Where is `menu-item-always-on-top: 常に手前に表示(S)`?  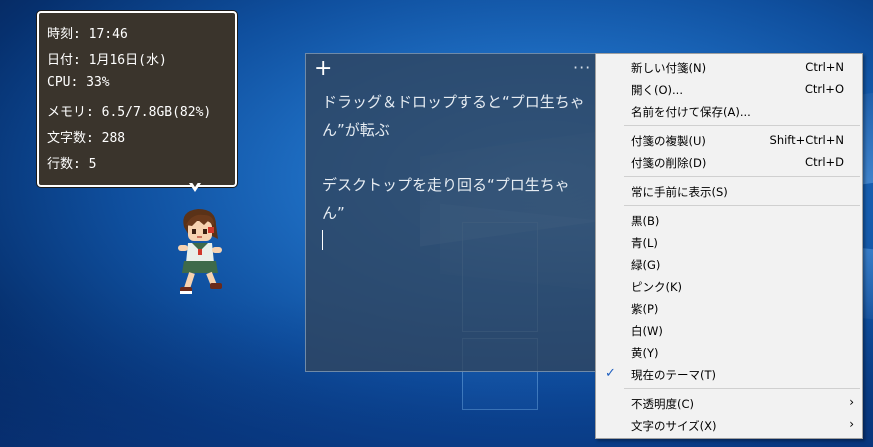 menu-item-always-on-top: 常に手前に表示(S) is located at coordinates (729, 191).